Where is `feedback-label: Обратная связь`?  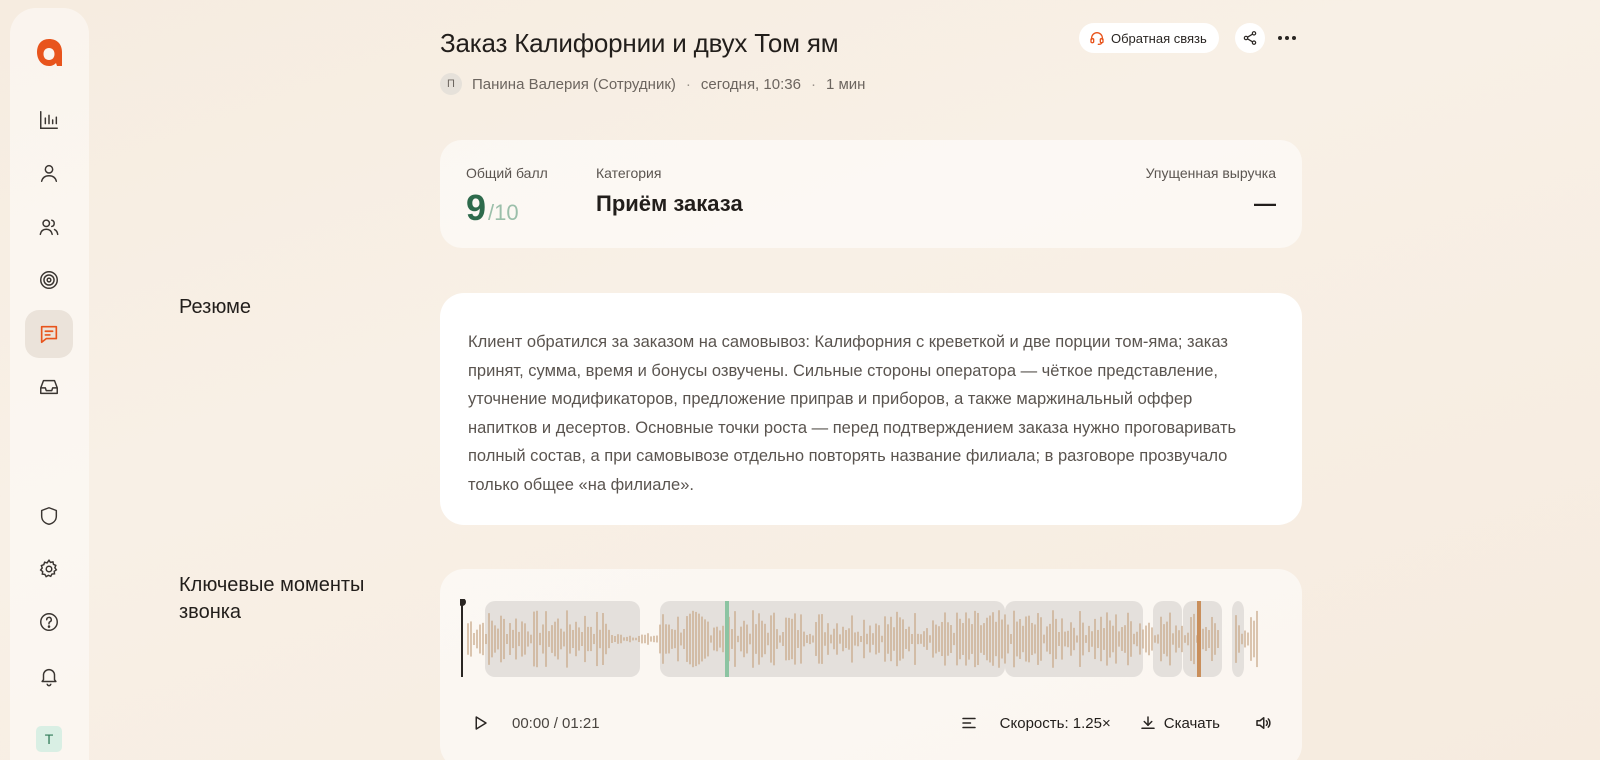
feedback-label: Обратная связь is located at coordinates (1159, 38).